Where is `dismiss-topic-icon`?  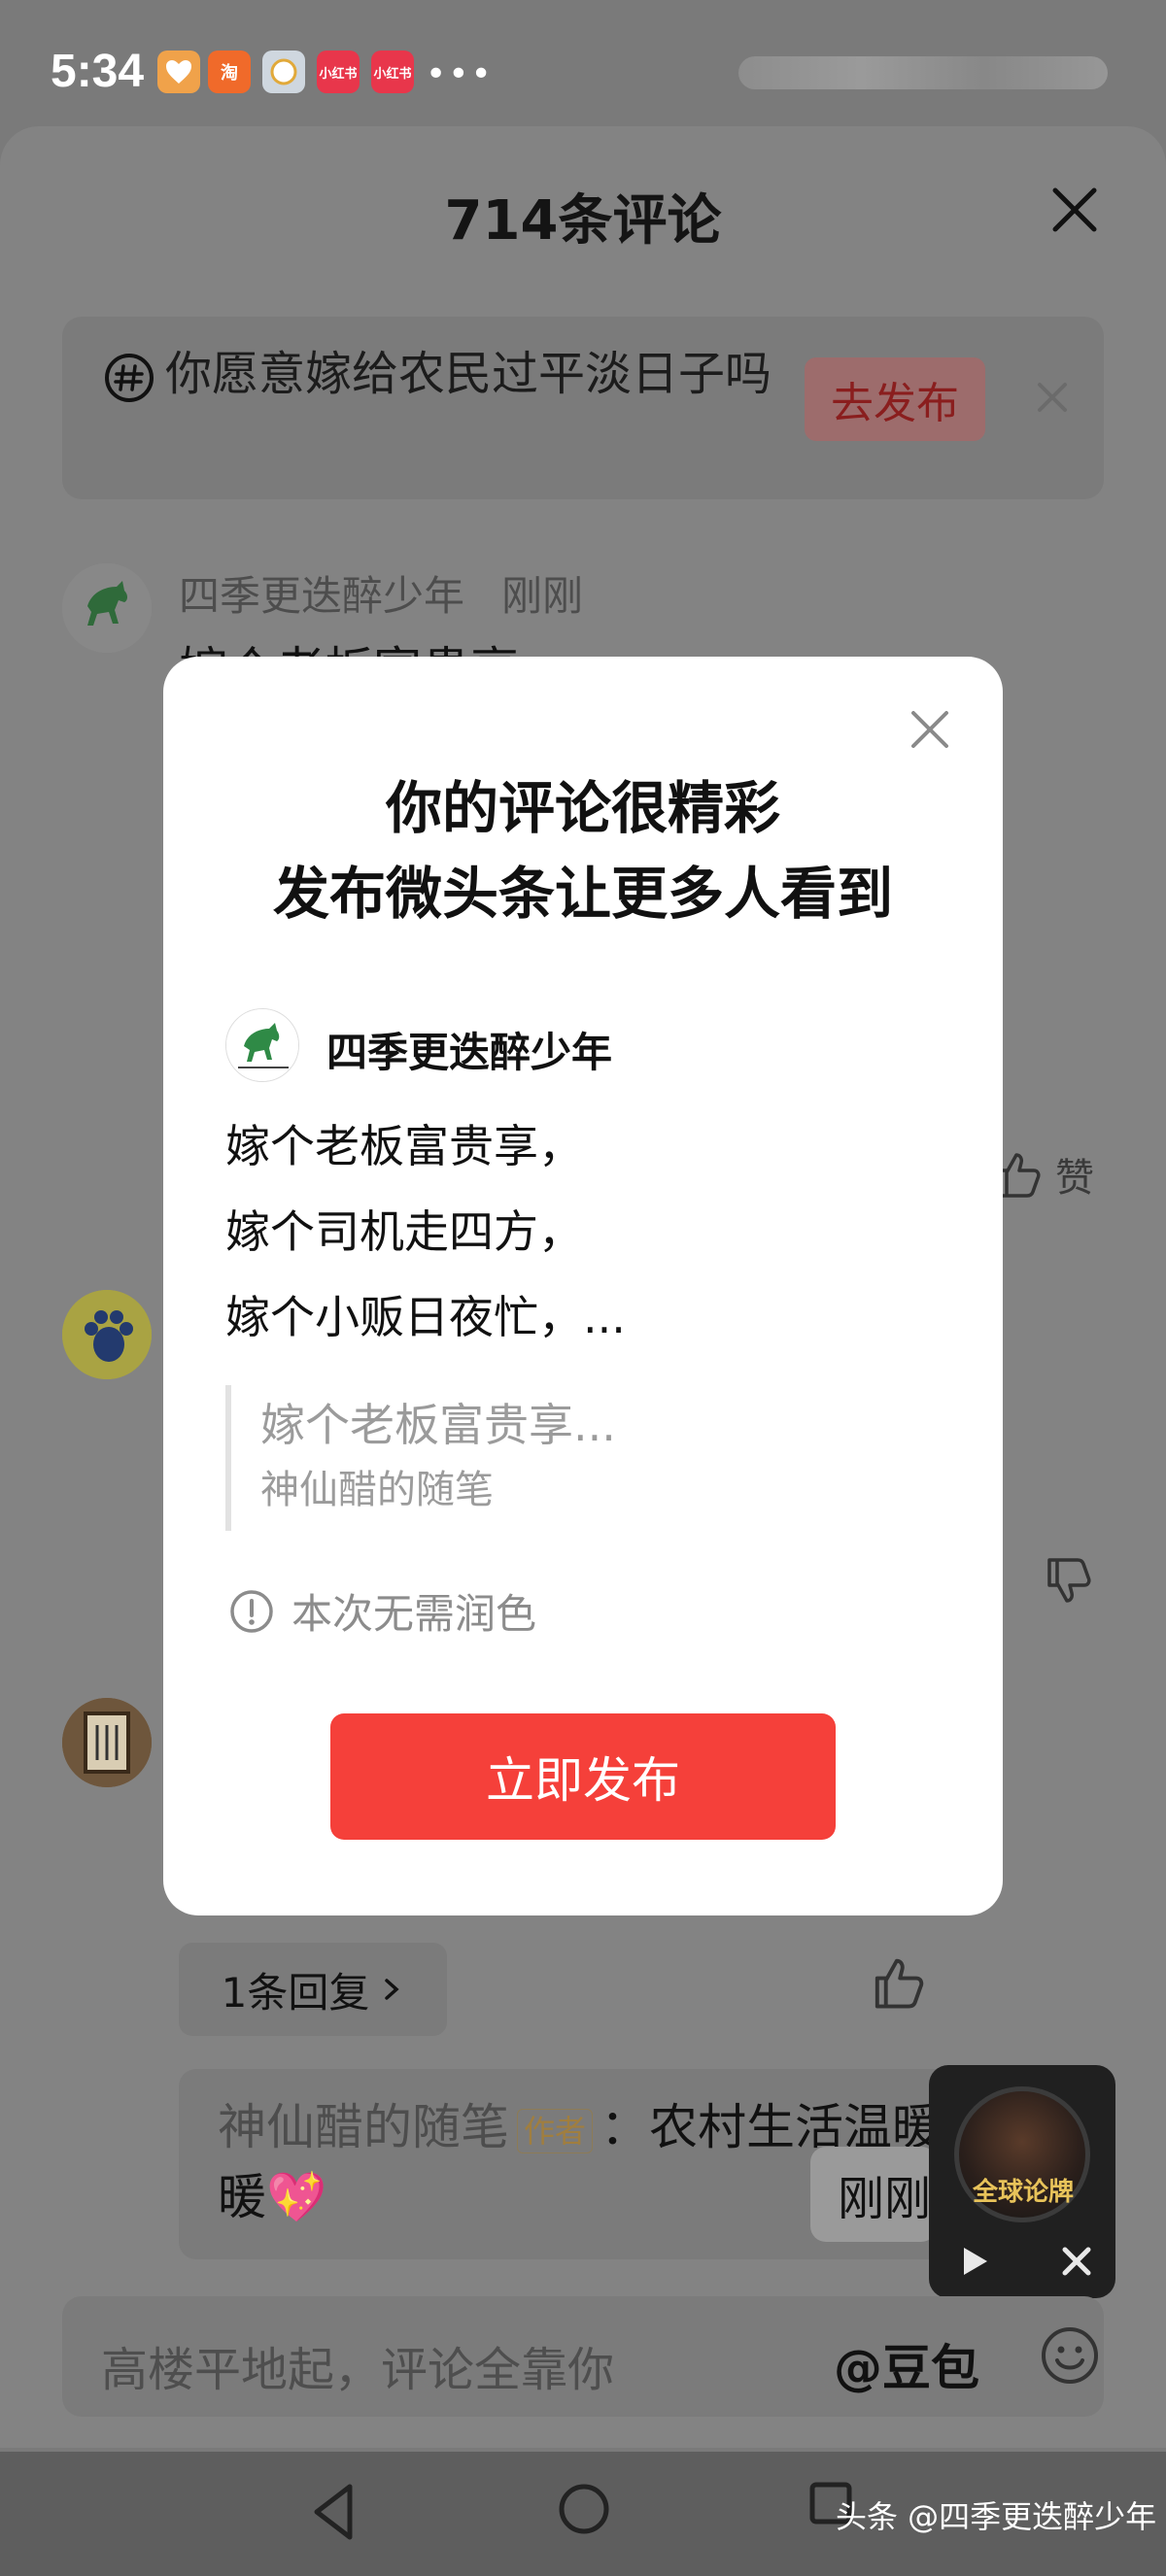
dismiss-topic-icon is located at coordinates (1052, 397).